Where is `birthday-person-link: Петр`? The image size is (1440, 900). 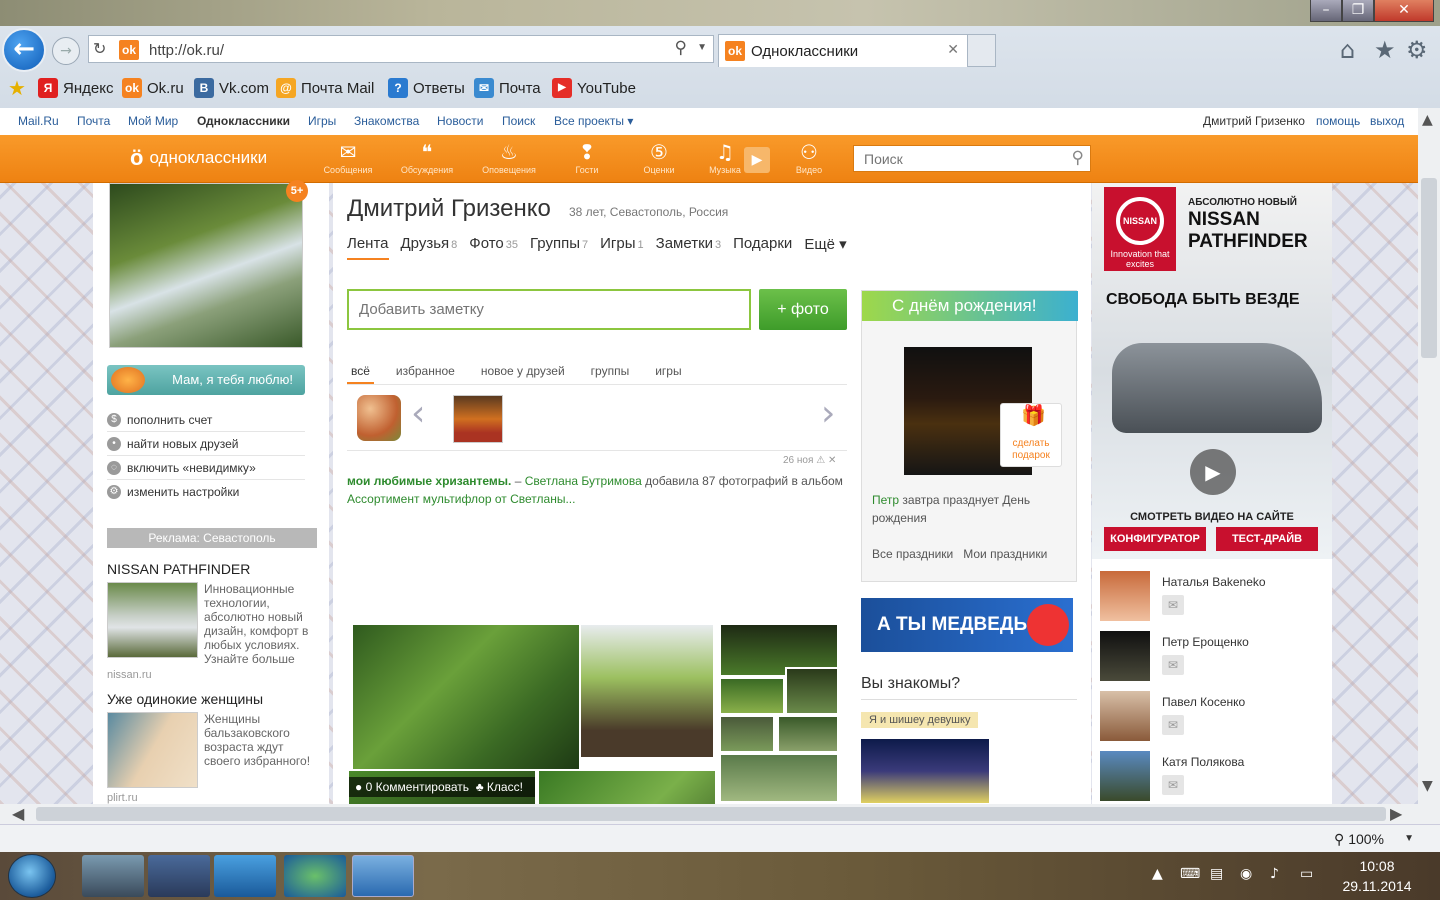 birthday-person-link: Петр is located at coordinates (885, 500).